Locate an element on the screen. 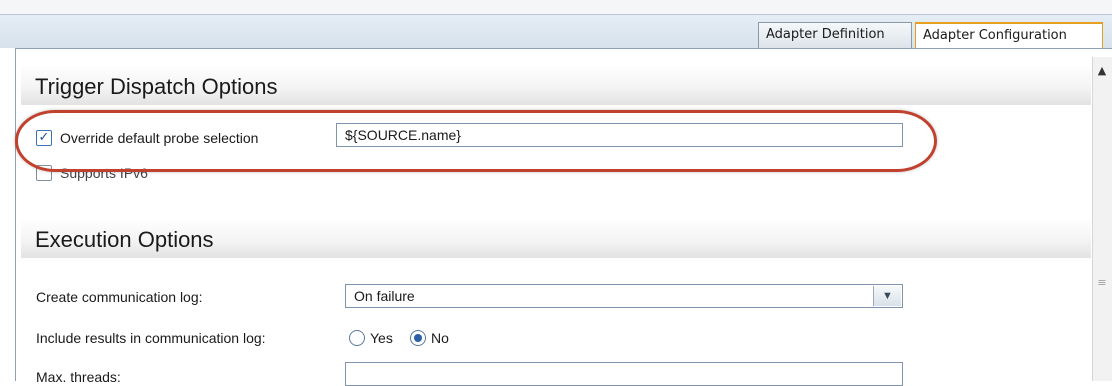 The image size is (1112, 386). communication-log-select: On failure ▼ is located at coordinates (624, 296).